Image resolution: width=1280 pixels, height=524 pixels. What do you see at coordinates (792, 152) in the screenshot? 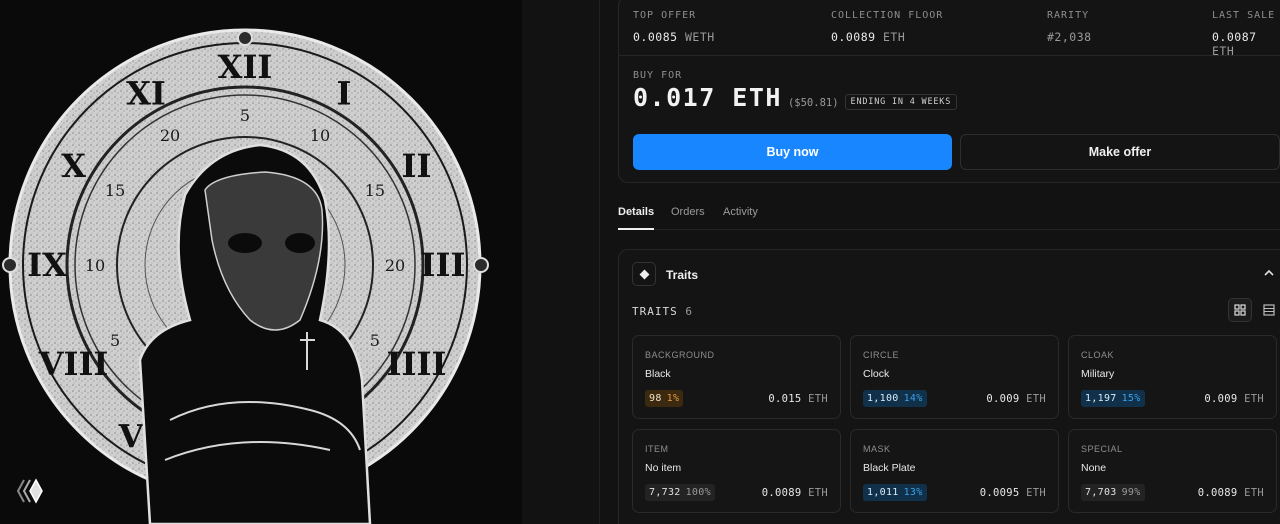
I see `buy-now-button: Buy now` at bounding box center [792, 152].